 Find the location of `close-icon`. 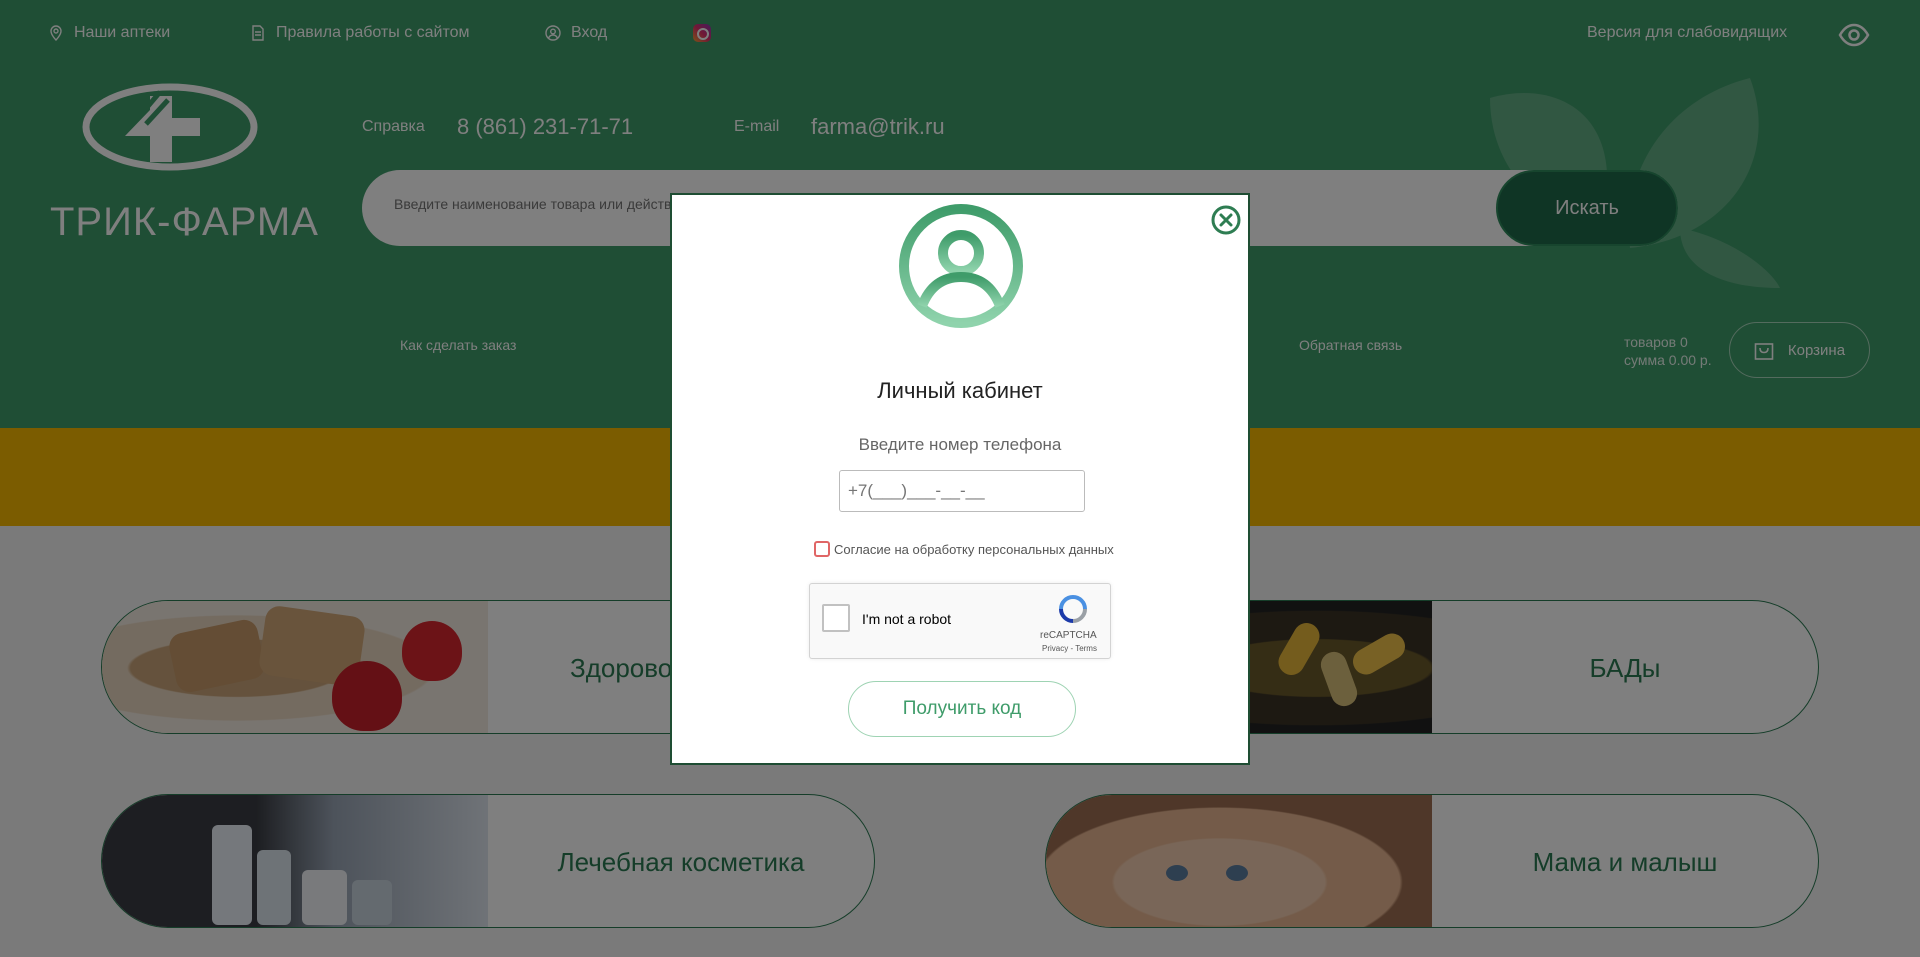

close-icon is located at coordinates (1226, 220).